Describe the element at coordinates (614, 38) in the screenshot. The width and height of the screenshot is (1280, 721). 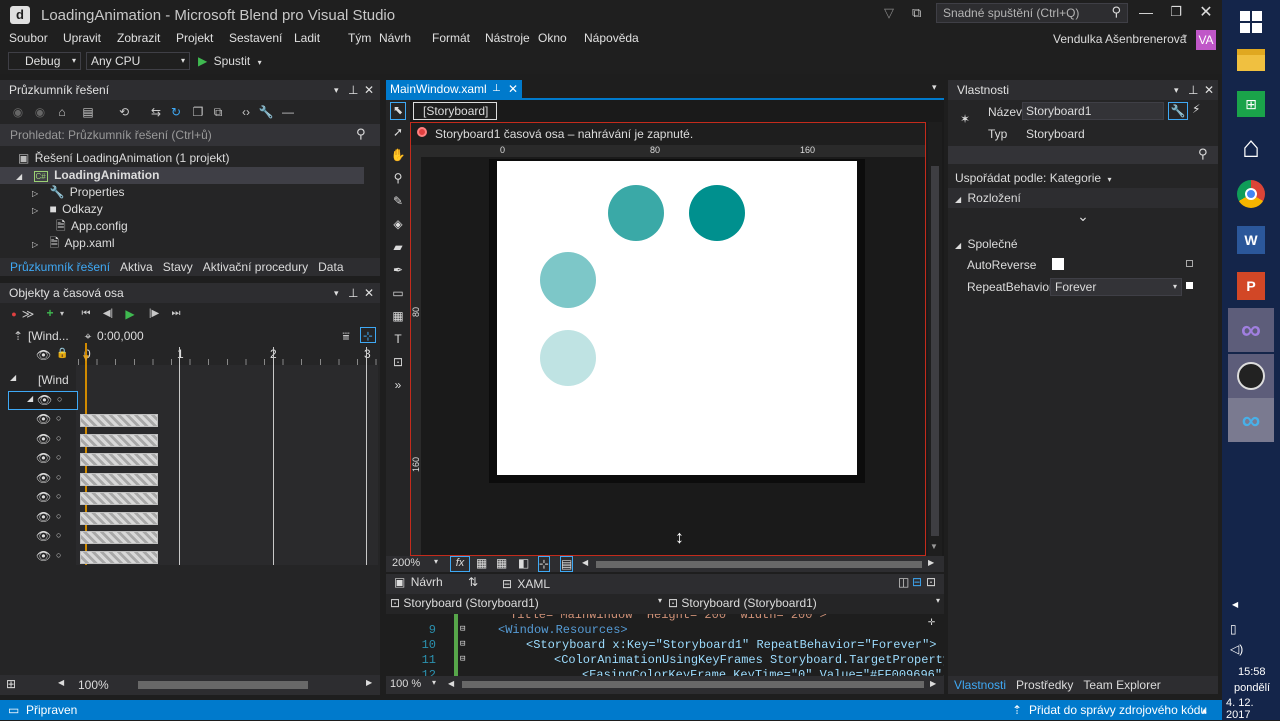
I see `menu-item: Nápověda` at that location.